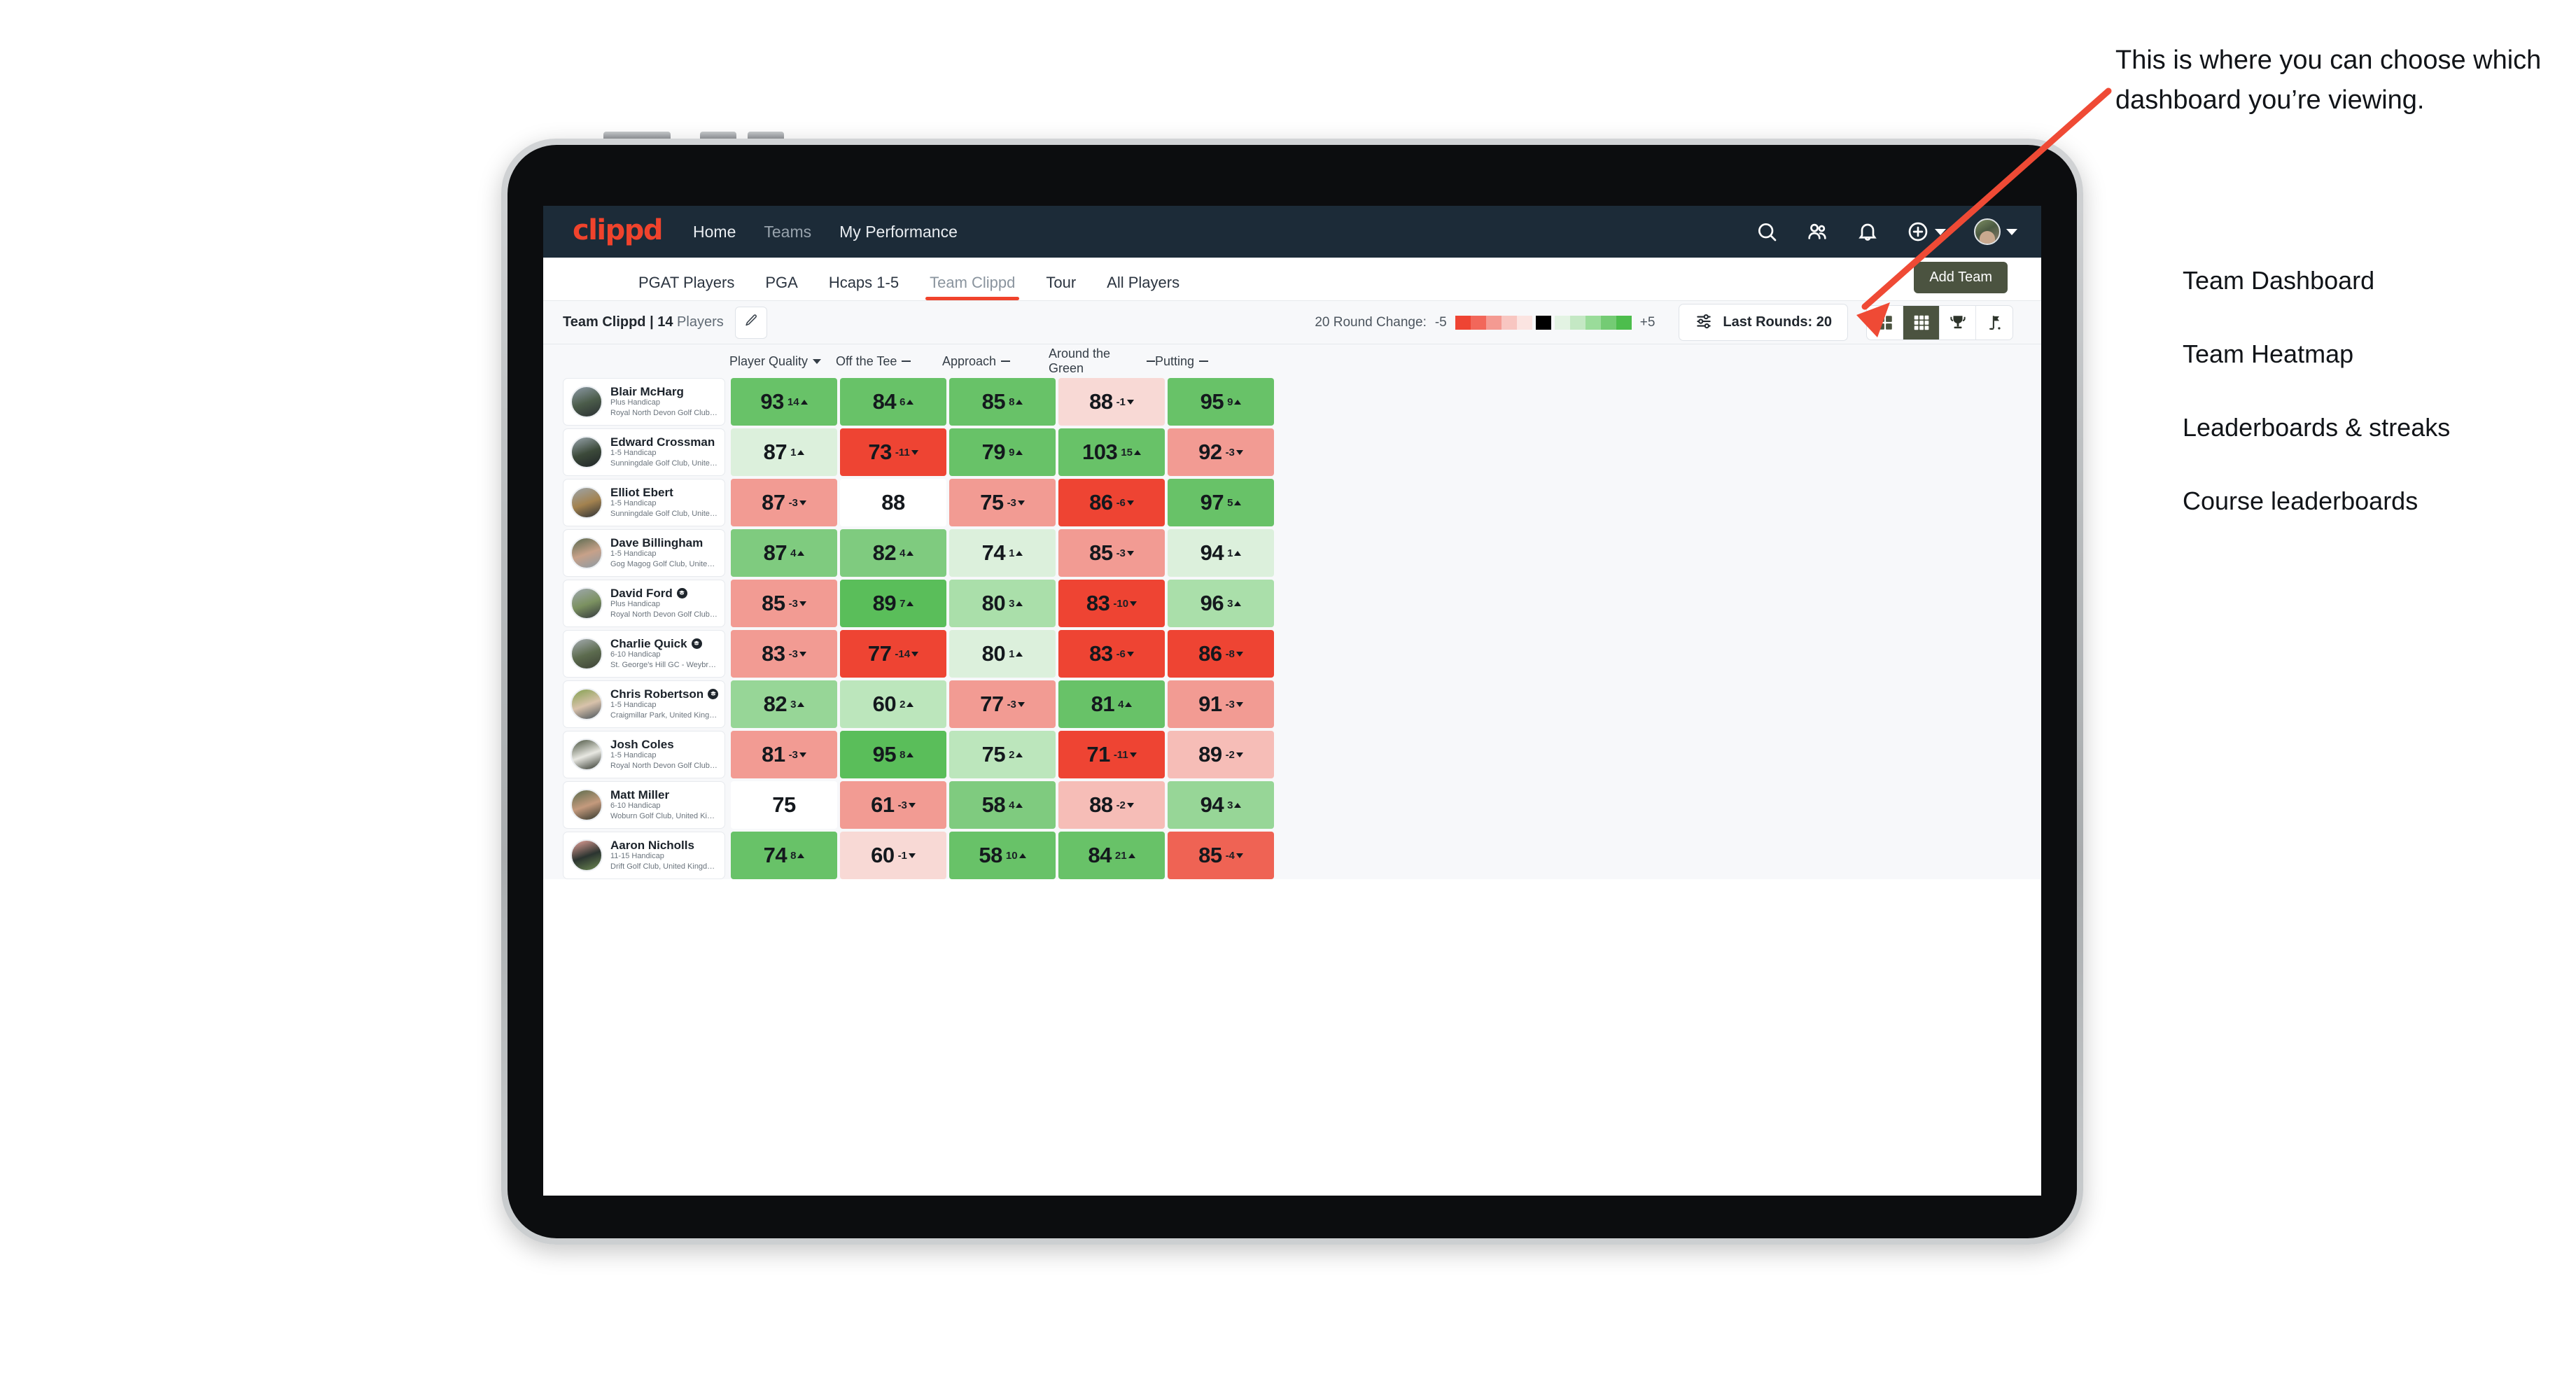 The image size is (2576, 1386). What do you see at coordinates (1006, 361) in the screenshot?
I see `dash-icon` at bounding box center [1006, 361].